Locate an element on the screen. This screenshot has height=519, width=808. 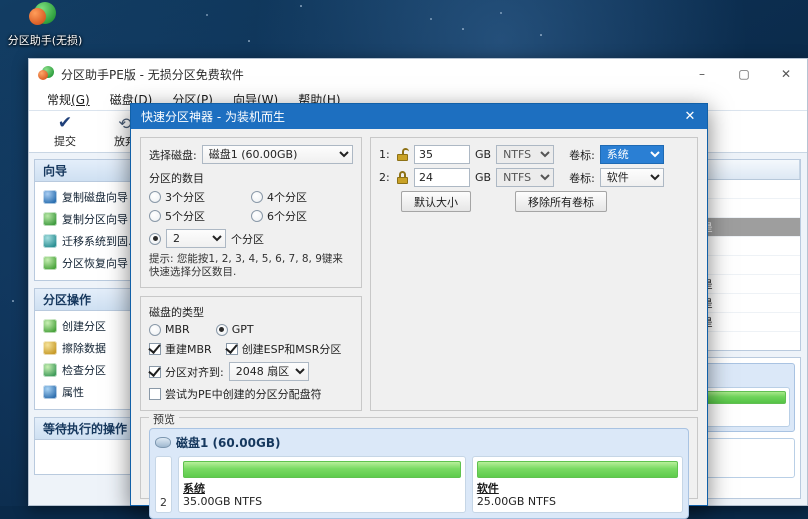
sidebar-item-copy-partition-label: 复制分区向导 is located at coordinates (95, 219).